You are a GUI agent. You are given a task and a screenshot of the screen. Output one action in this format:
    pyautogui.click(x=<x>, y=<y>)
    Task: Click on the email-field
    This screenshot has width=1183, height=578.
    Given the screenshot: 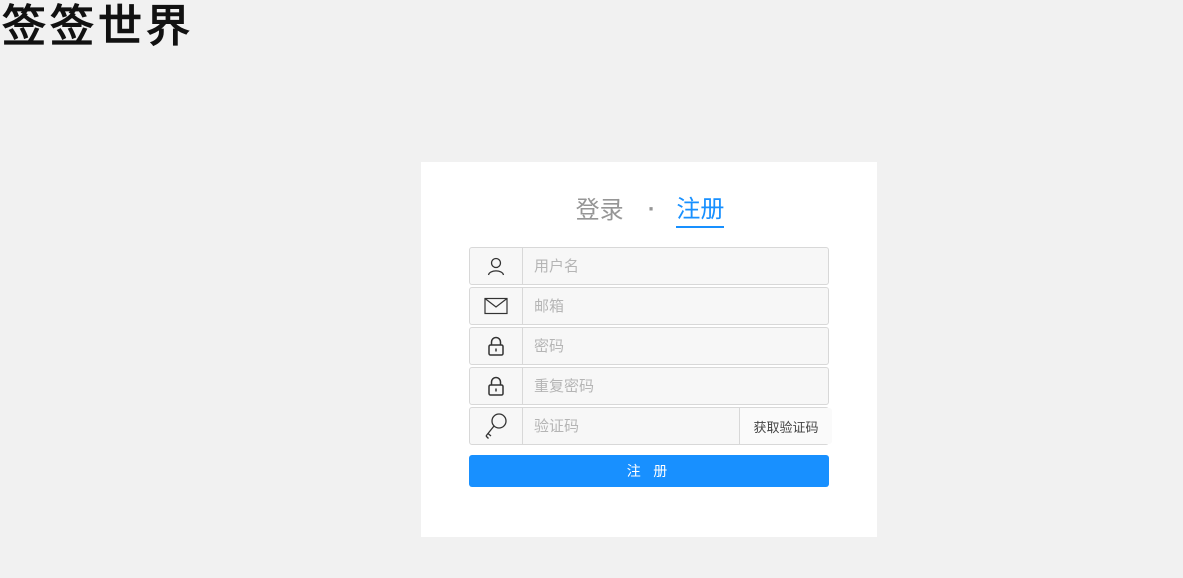 What is the action you would take?
    pyautogui.click(x=649, y=306)
    